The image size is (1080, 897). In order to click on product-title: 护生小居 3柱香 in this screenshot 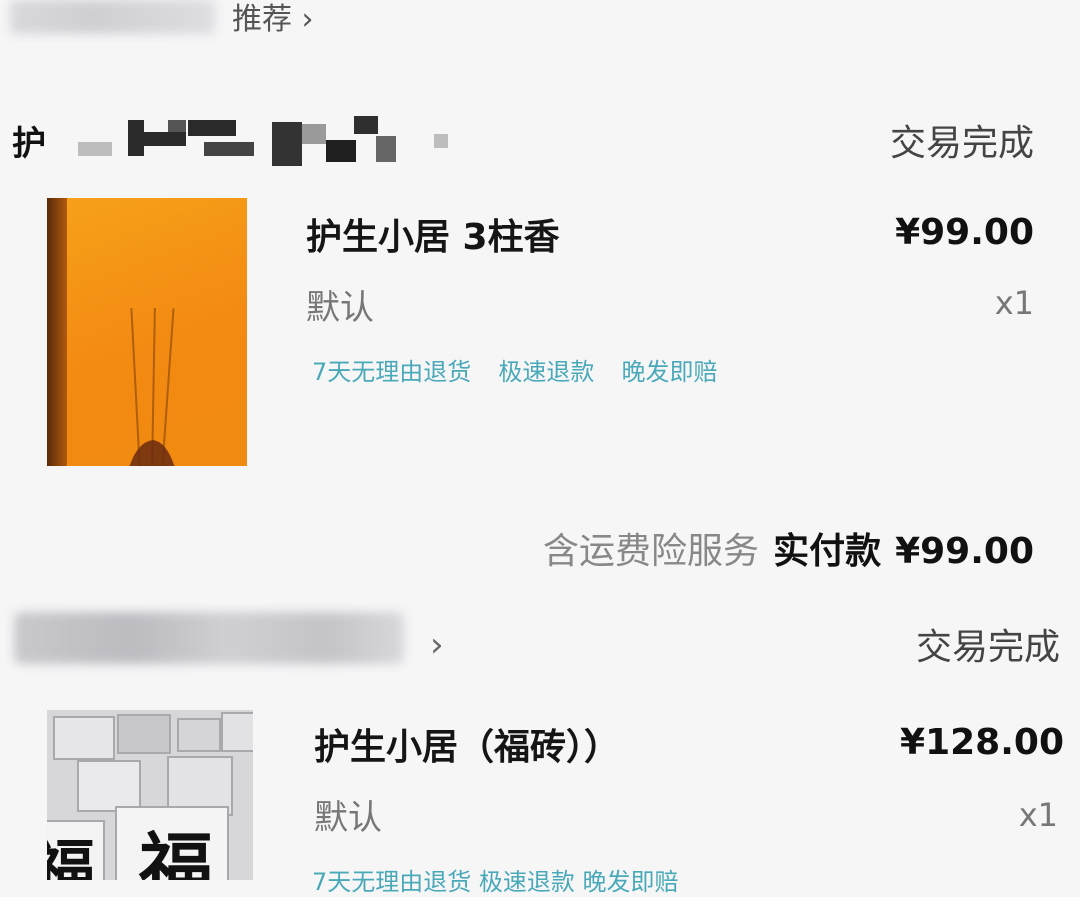, I will do `click(433, 234)`.